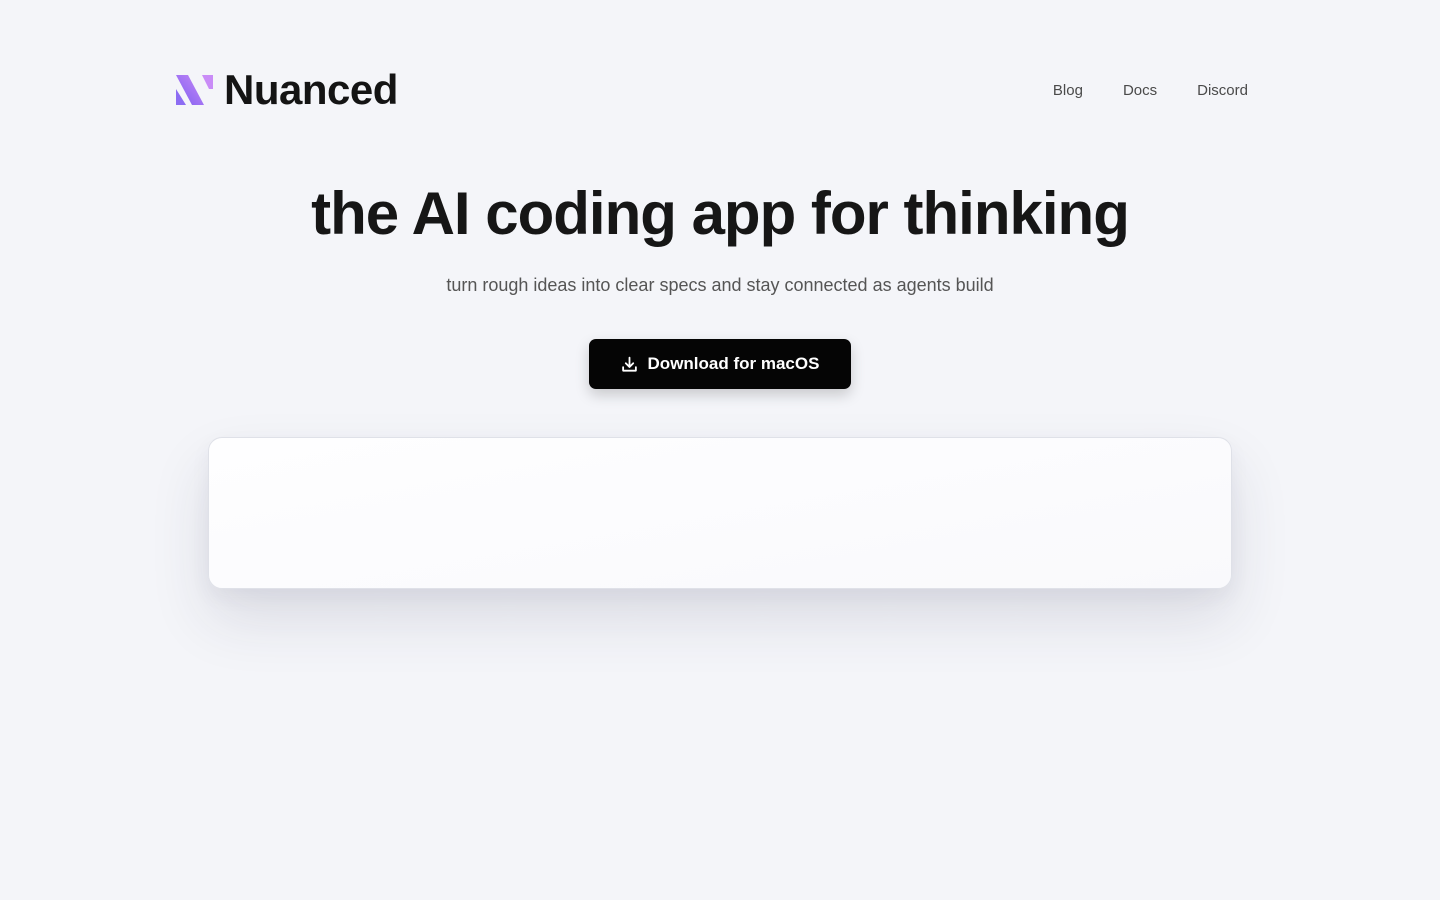  What do you see at coordinates (311, 89) in the screenshot?
I see `brand-name: Nuanced` at bounding box center [311, 89].